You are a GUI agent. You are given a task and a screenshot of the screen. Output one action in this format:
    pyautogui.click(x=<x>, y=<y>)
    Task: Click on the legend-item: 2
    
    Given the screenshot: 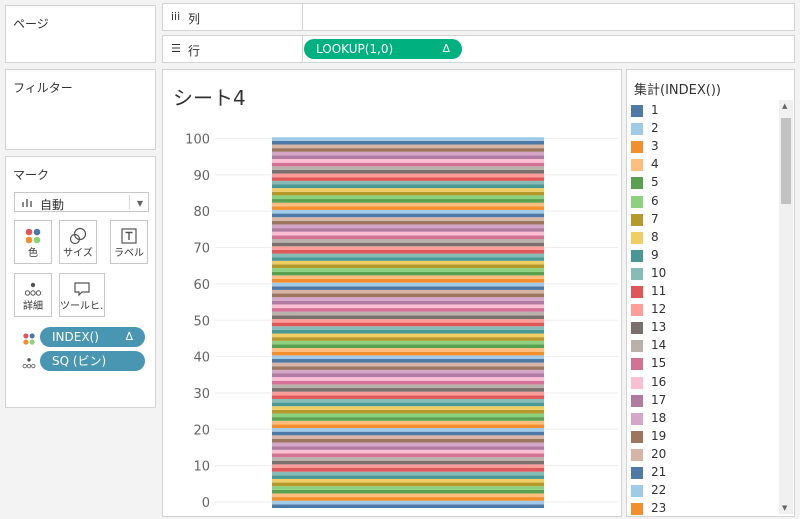 What is the action you would take?
    pyautogui.click(x=701, y=129)
    